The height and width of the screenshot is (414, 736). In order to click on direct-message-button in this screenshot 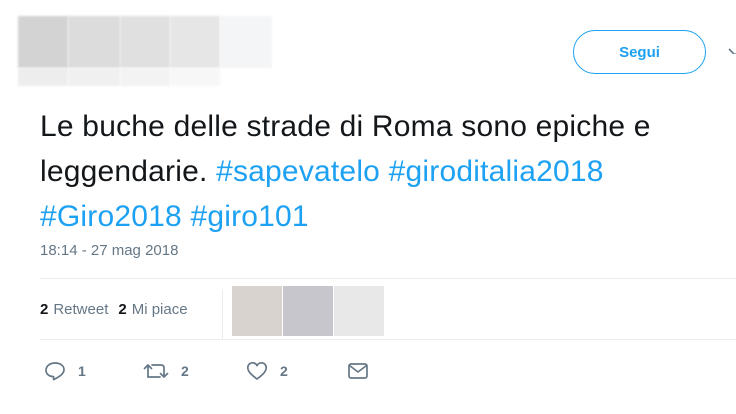, I will do `click(358, 371)`.